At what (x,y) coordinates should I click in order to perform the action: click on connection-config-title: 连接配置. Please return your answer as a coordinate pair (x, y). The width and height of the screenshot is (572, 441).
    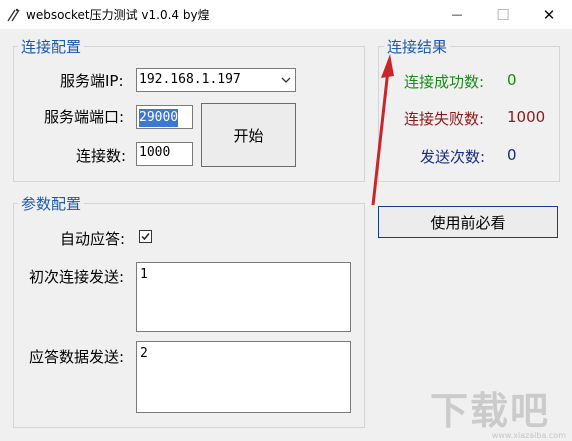
    Looking at the image, I should click on (51, 46).